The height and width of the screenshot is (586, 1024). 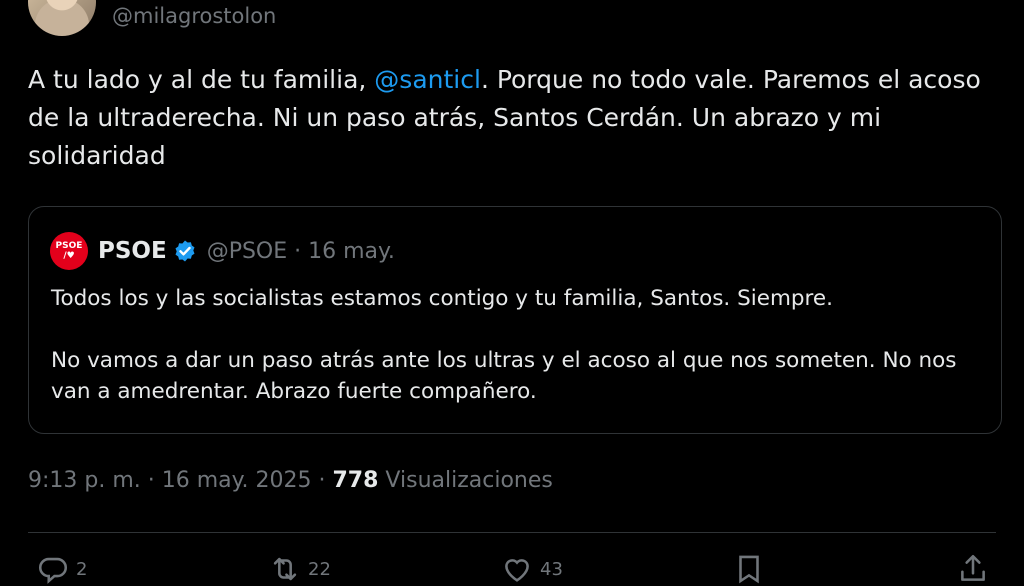 I want to click on views-label: Visualizaciones, so click(x=465, y=480).